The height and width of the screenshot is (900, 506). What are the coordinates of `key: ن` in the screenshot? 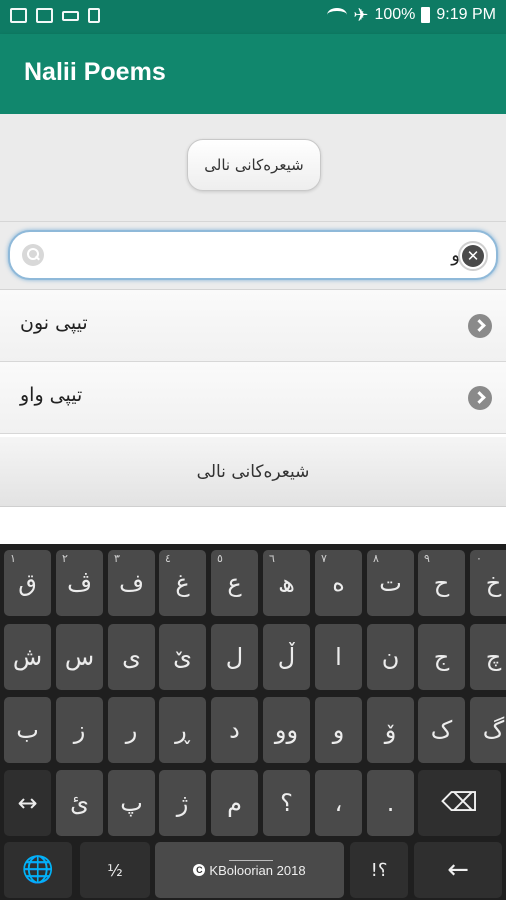 It's located at (390, 657).